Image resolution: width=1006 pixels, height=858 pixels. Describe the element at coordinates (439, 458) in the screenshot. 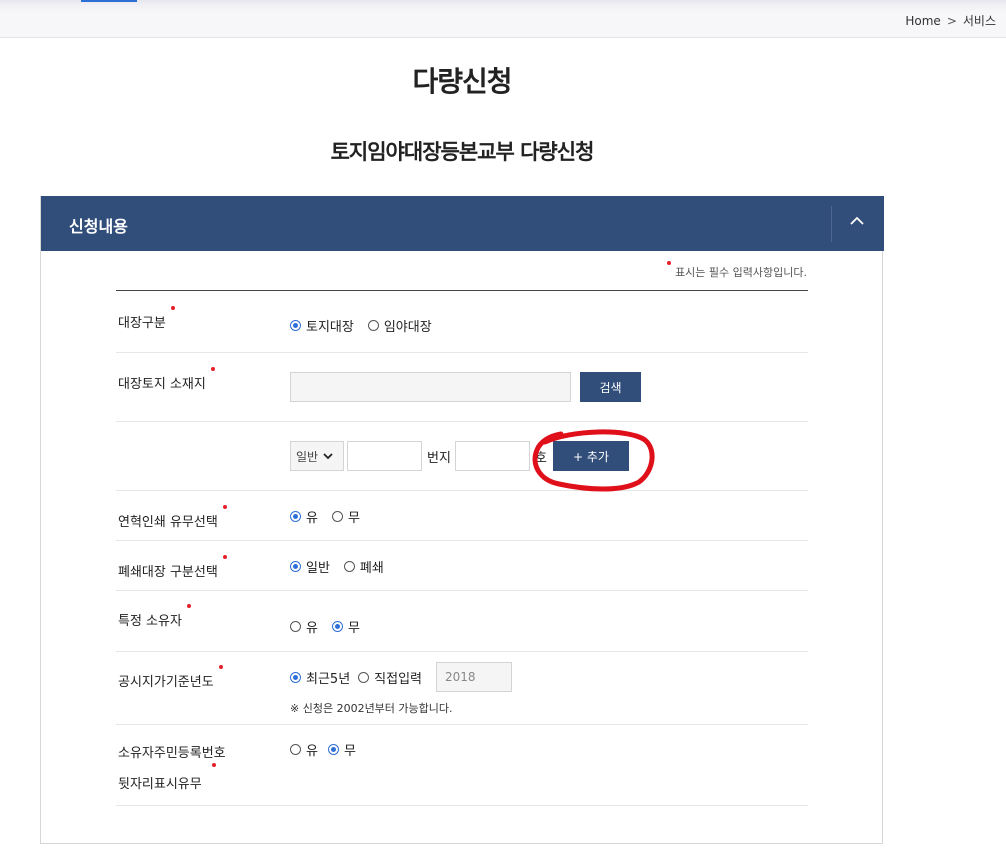

I see `main-number-unit: 번지` at that location.